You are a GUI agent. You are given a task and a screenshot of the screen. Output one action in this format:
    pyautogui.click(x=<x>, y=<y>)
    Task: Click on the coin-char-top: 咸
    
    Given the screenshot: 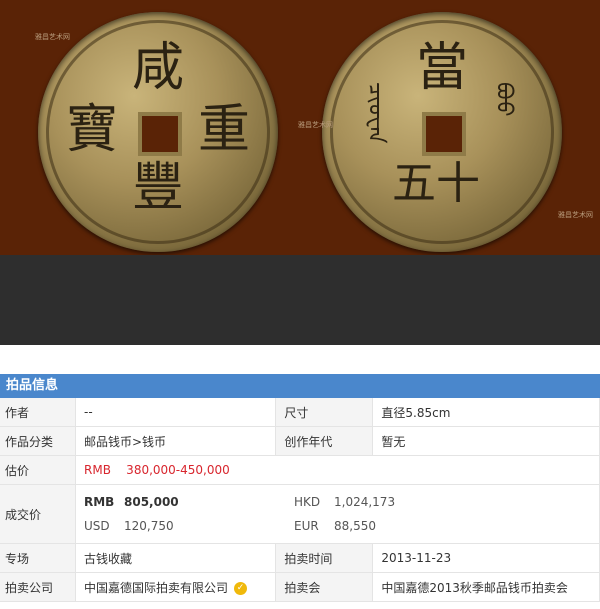 What is the action you would take?
    pyautogui.click(x=158, y=68)
    